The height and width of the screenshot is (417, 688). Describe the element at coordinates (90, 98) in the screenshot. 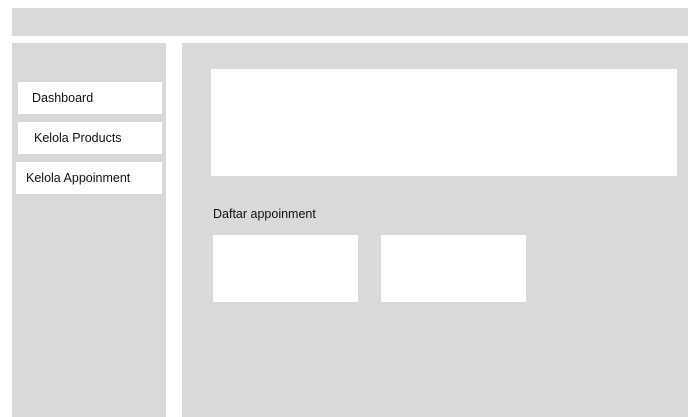

I see `sidebar-item-dashboard: Dashboard` at that location.